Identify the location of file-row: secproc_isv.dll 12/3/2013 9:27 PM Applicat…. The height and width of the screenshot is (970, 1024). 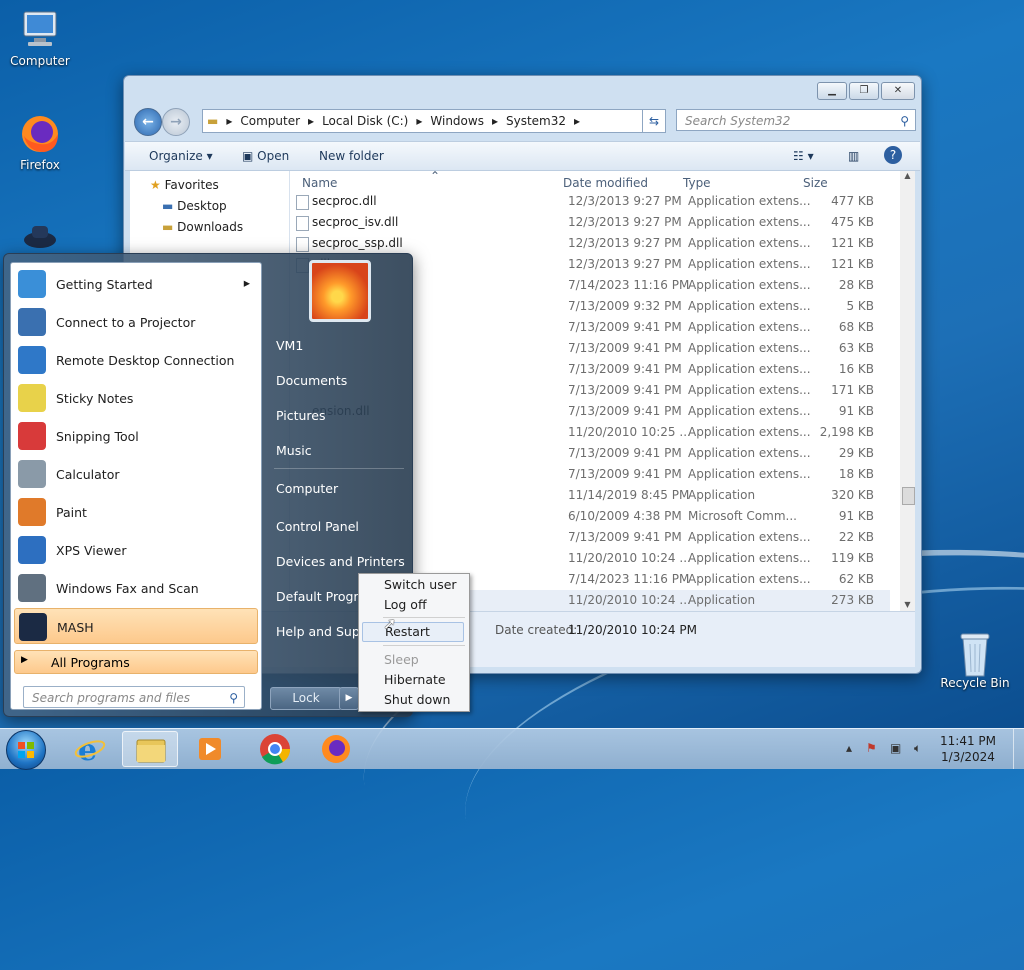
(590, 222).